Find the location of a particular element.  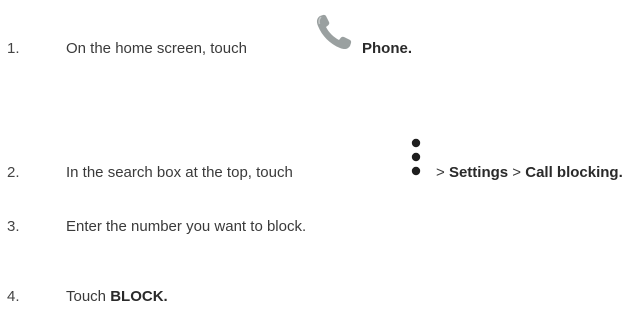

step-4: 4. Touch BLOCK. is located at coordinates (319, 297).